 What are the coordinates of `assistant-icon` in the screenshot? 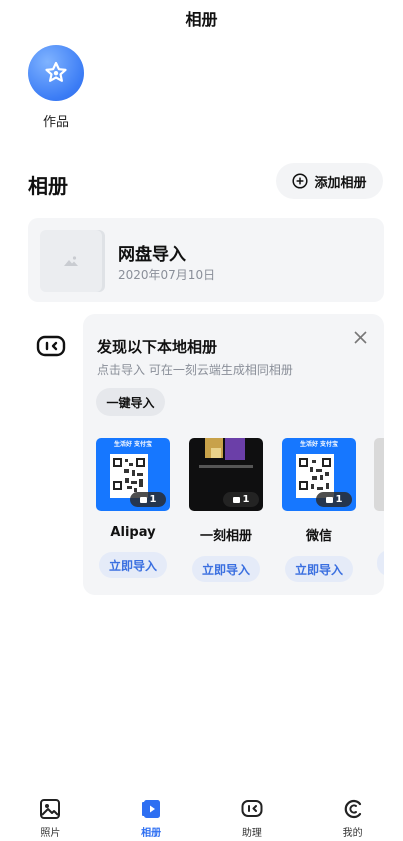 It's located at (252, 808).